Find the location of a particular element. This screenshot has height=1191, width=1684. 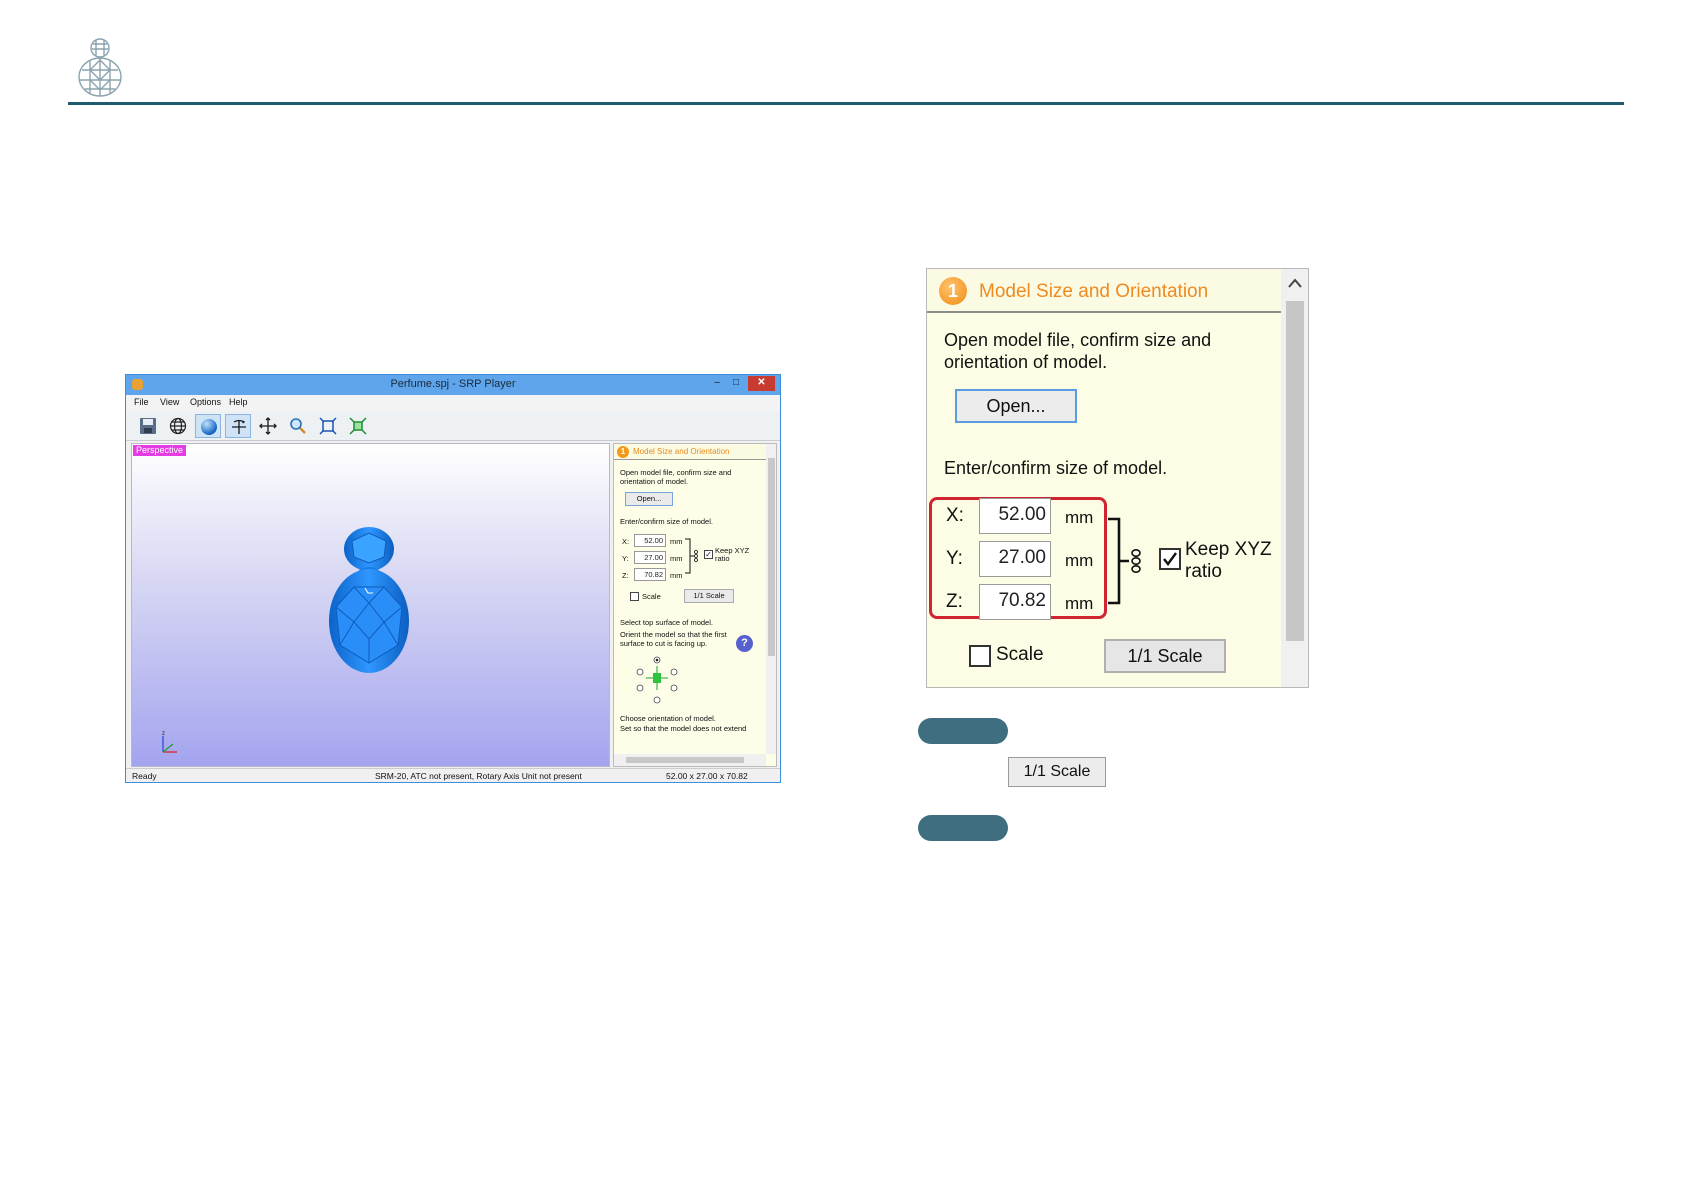

axis-triad-icon: z is located at coordinates (169, 742).